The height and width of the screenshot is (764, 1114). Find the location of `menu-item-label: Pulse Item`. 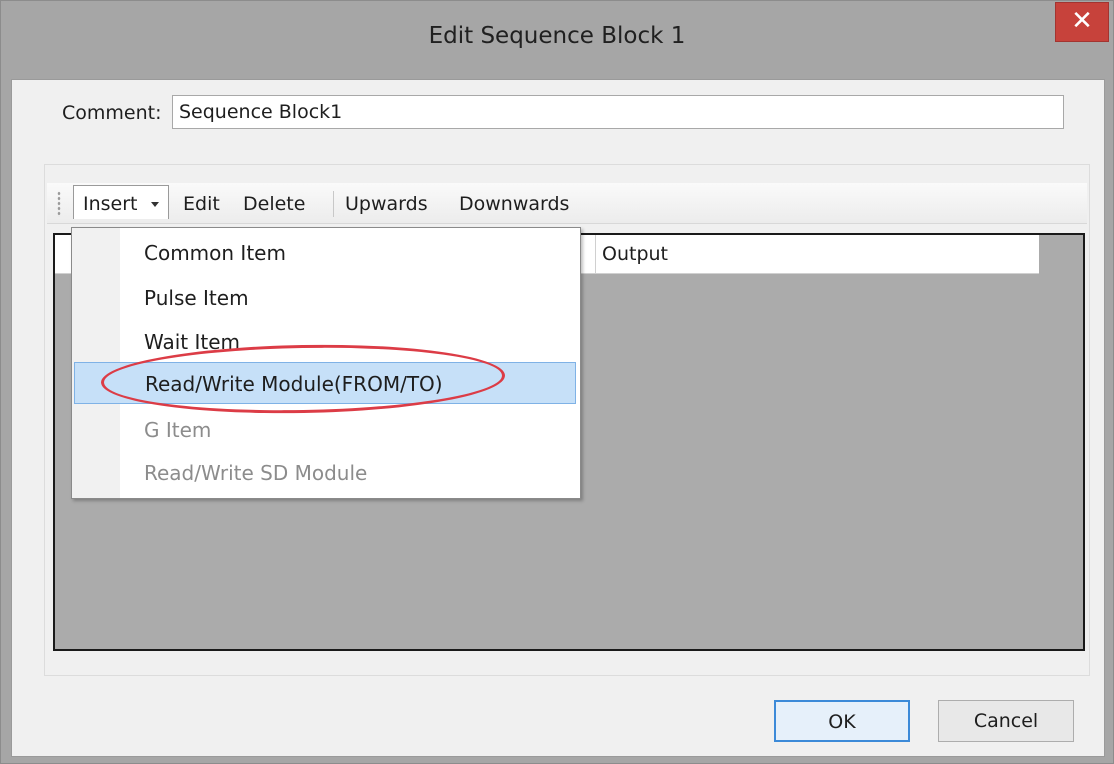

menu-item-label: Pulse Item is located at coordinates (196, 298).